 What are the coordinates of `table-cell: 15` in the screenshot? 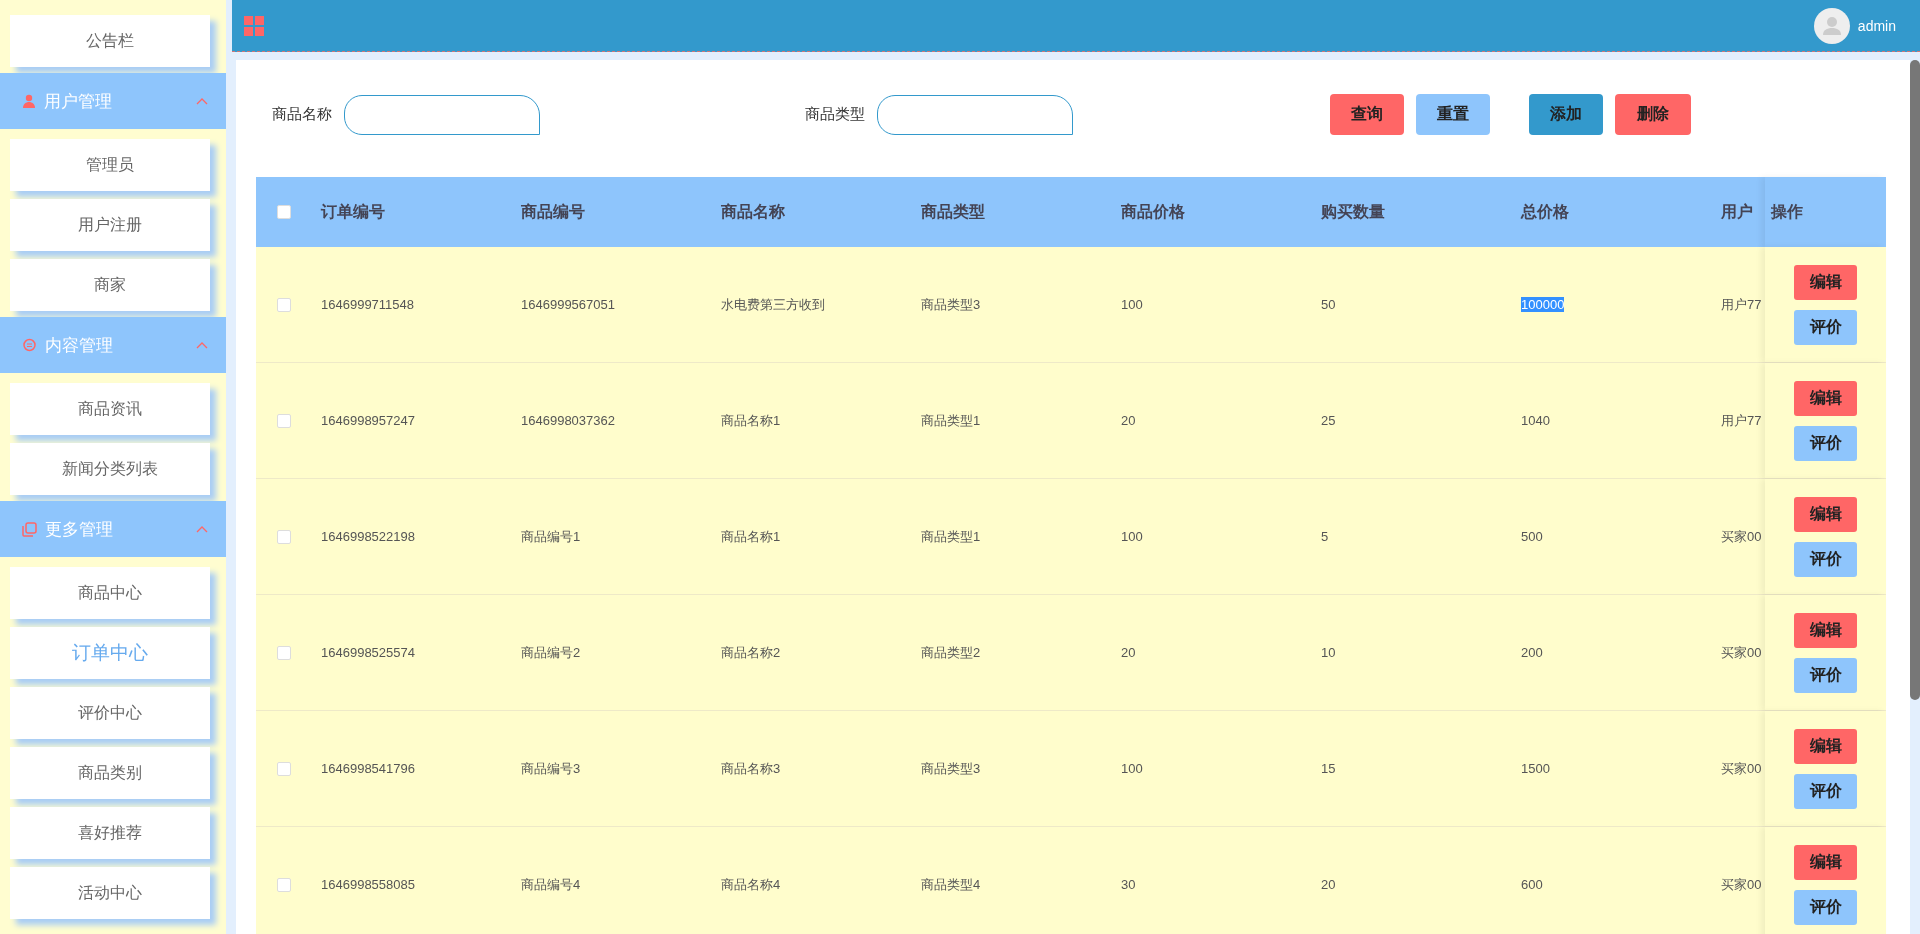 It's located at (1328, 768).